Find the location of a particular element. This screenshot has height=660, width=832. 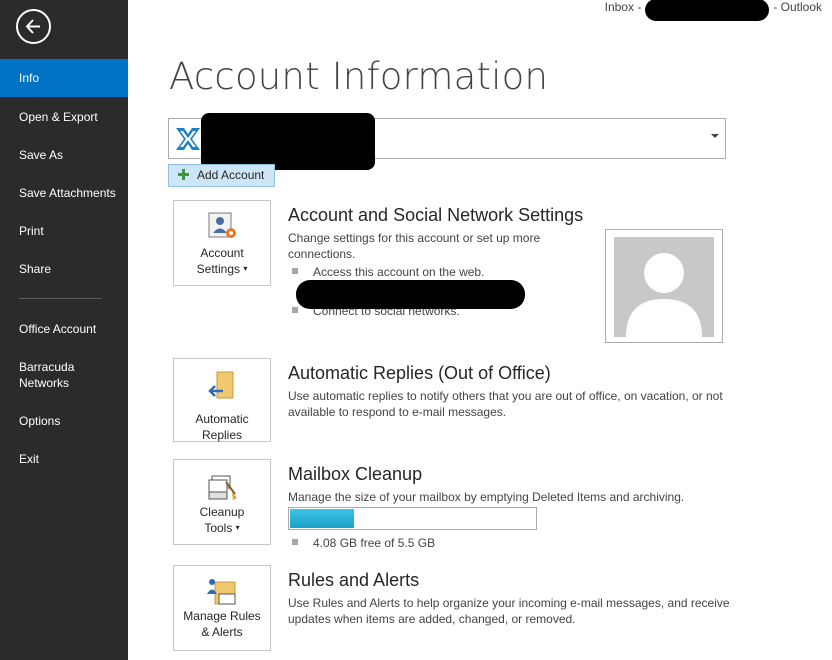

sidebar-item-label: Save As is located at coordinates (41, 155).